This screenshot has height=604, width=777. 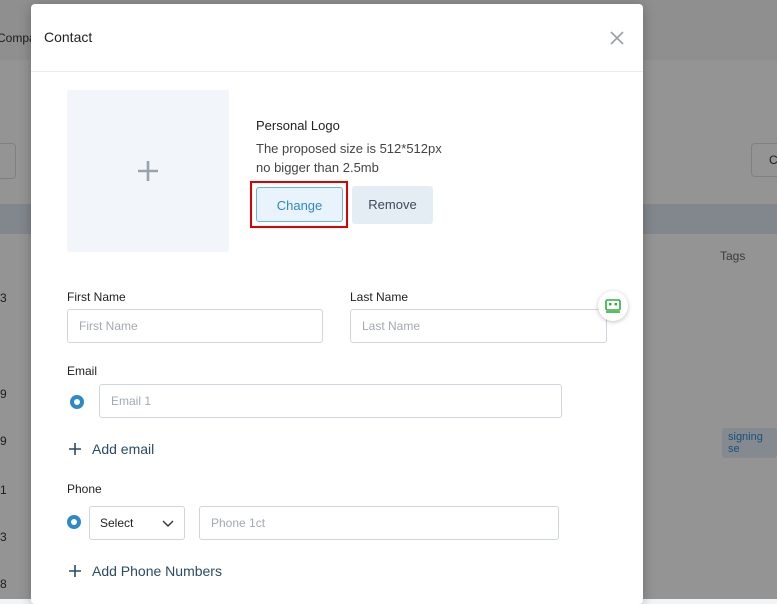 What do you see at coordinates (84, 489) in the screenshot?
I see `phone-label: Phone` at bounding box center [84, 489].